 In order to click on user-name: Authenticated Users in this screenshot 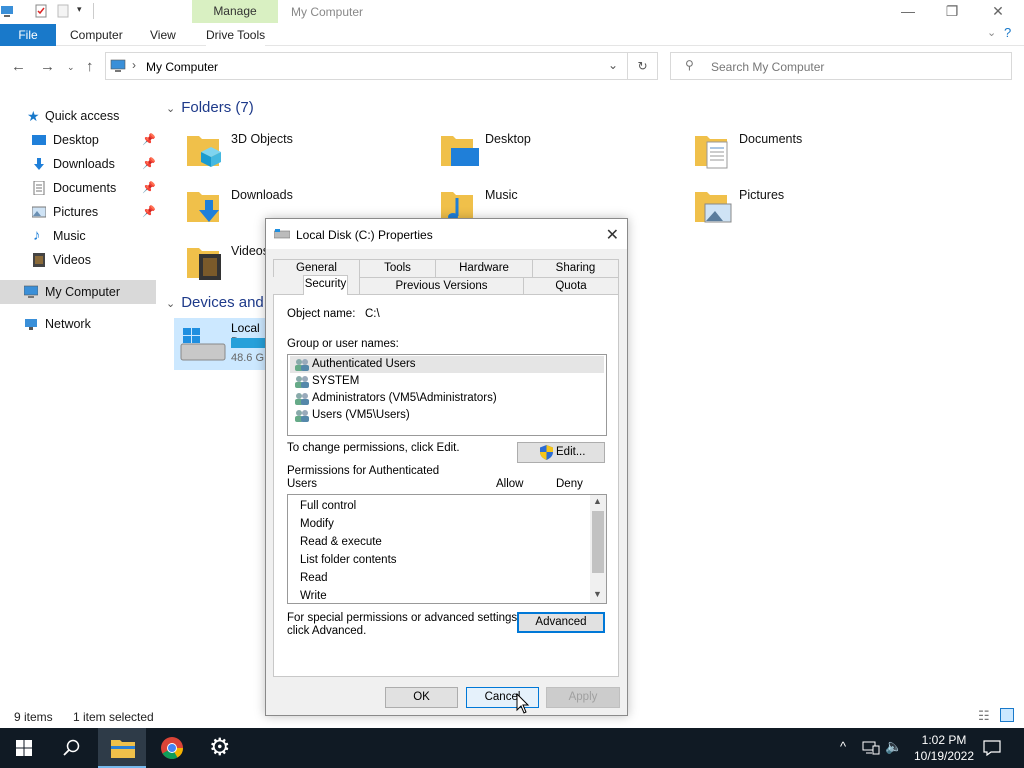, I will do `click(364, 364)`.